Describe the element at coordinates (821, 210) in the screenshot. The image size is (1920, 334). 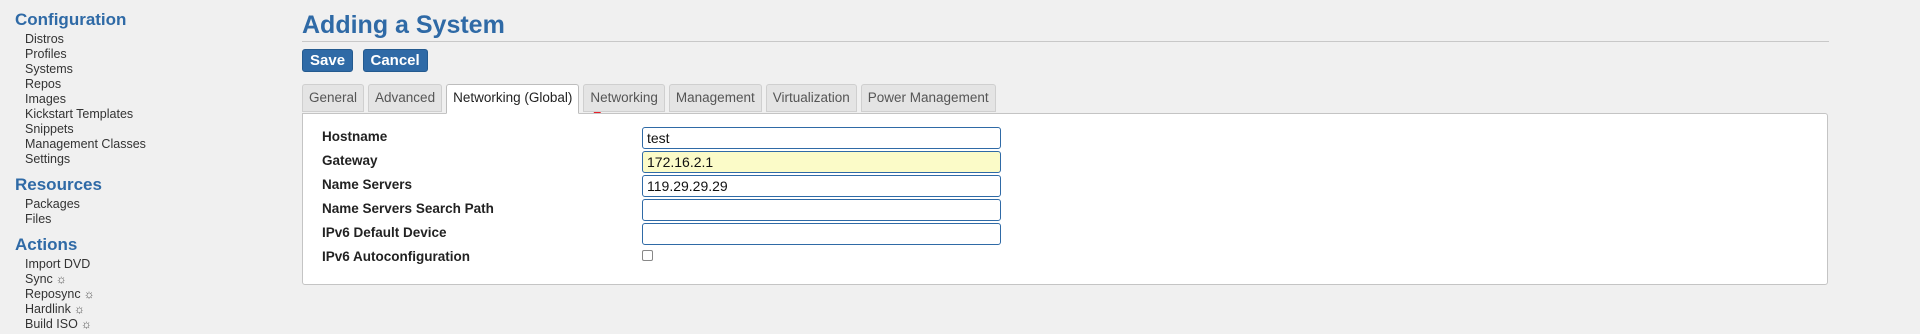
I see `name-servers-search-input` at that location.